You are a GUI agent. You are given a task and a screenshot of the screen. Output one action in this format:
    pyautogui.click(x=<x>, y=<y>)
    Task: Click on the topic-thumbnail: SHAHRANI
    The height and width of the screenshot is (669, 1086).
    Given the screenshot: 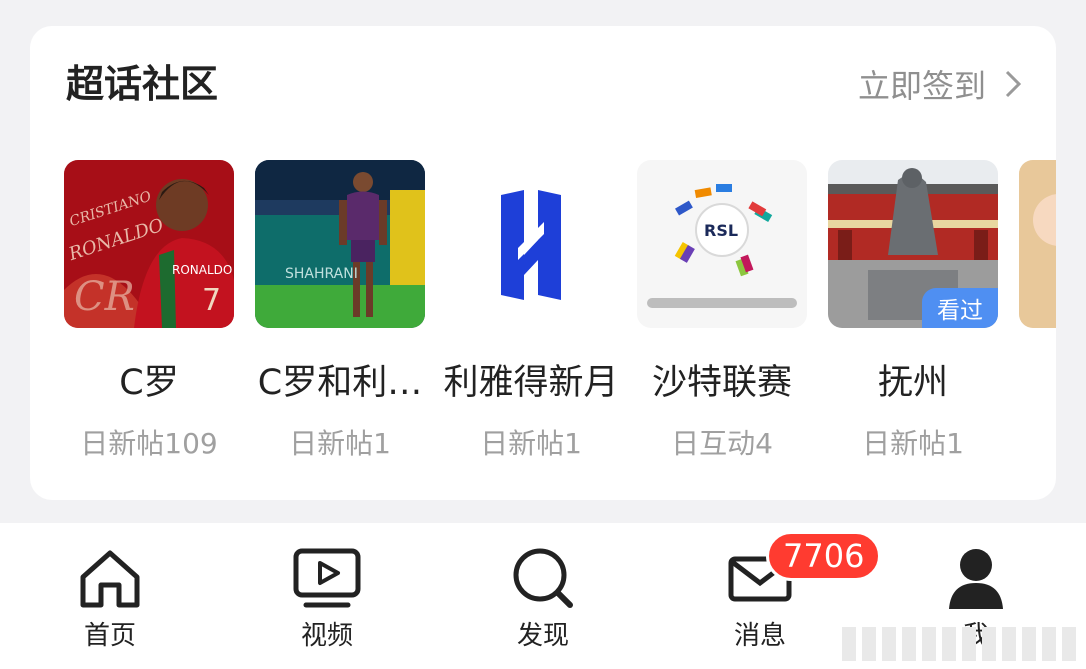 What is the action you would take?
    pyautogui.click(x=340, y=244)
    